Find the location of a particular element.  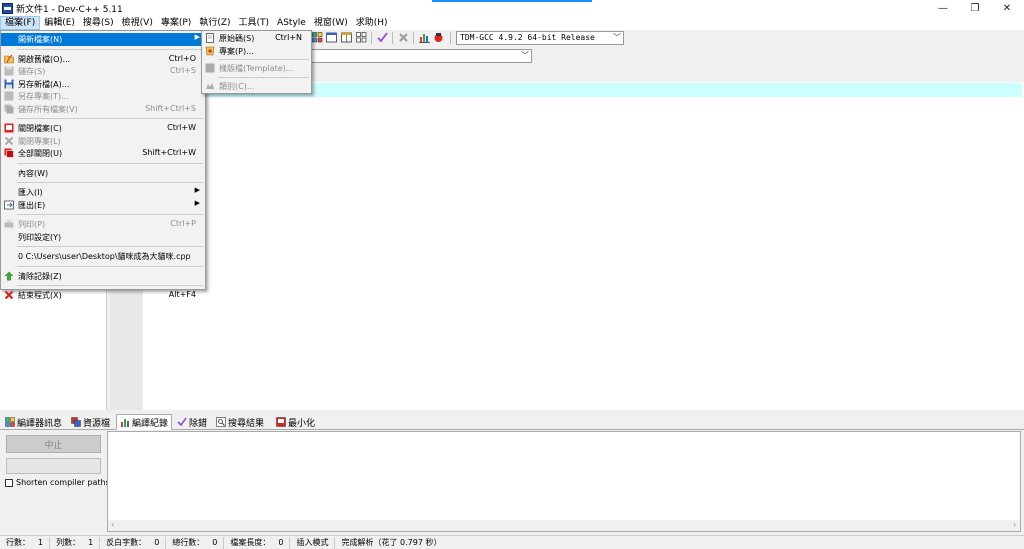

status-column: 列數： 1 is located at coordinates (75, 542).